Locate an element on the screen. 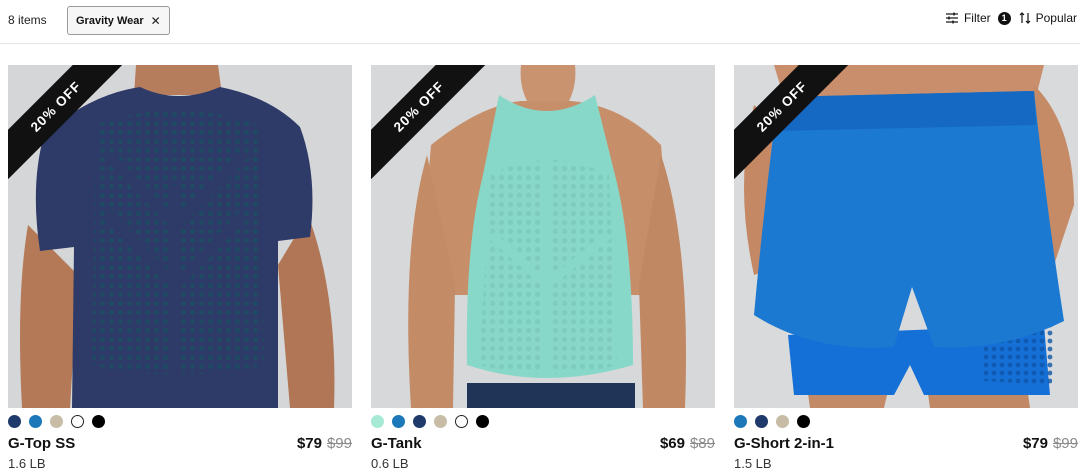  toolbar-actions: Filter 1 Popular is located at coordinates (1011, 18).